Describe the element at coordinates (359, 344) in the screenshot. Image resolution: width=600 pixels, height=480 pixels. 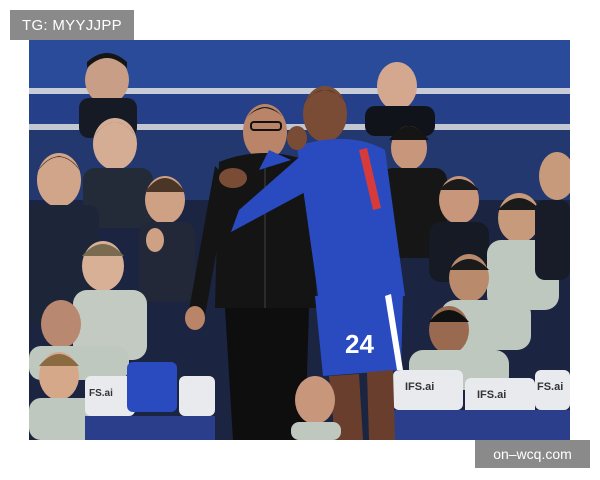
I see `jersey-number: 24` at that location.